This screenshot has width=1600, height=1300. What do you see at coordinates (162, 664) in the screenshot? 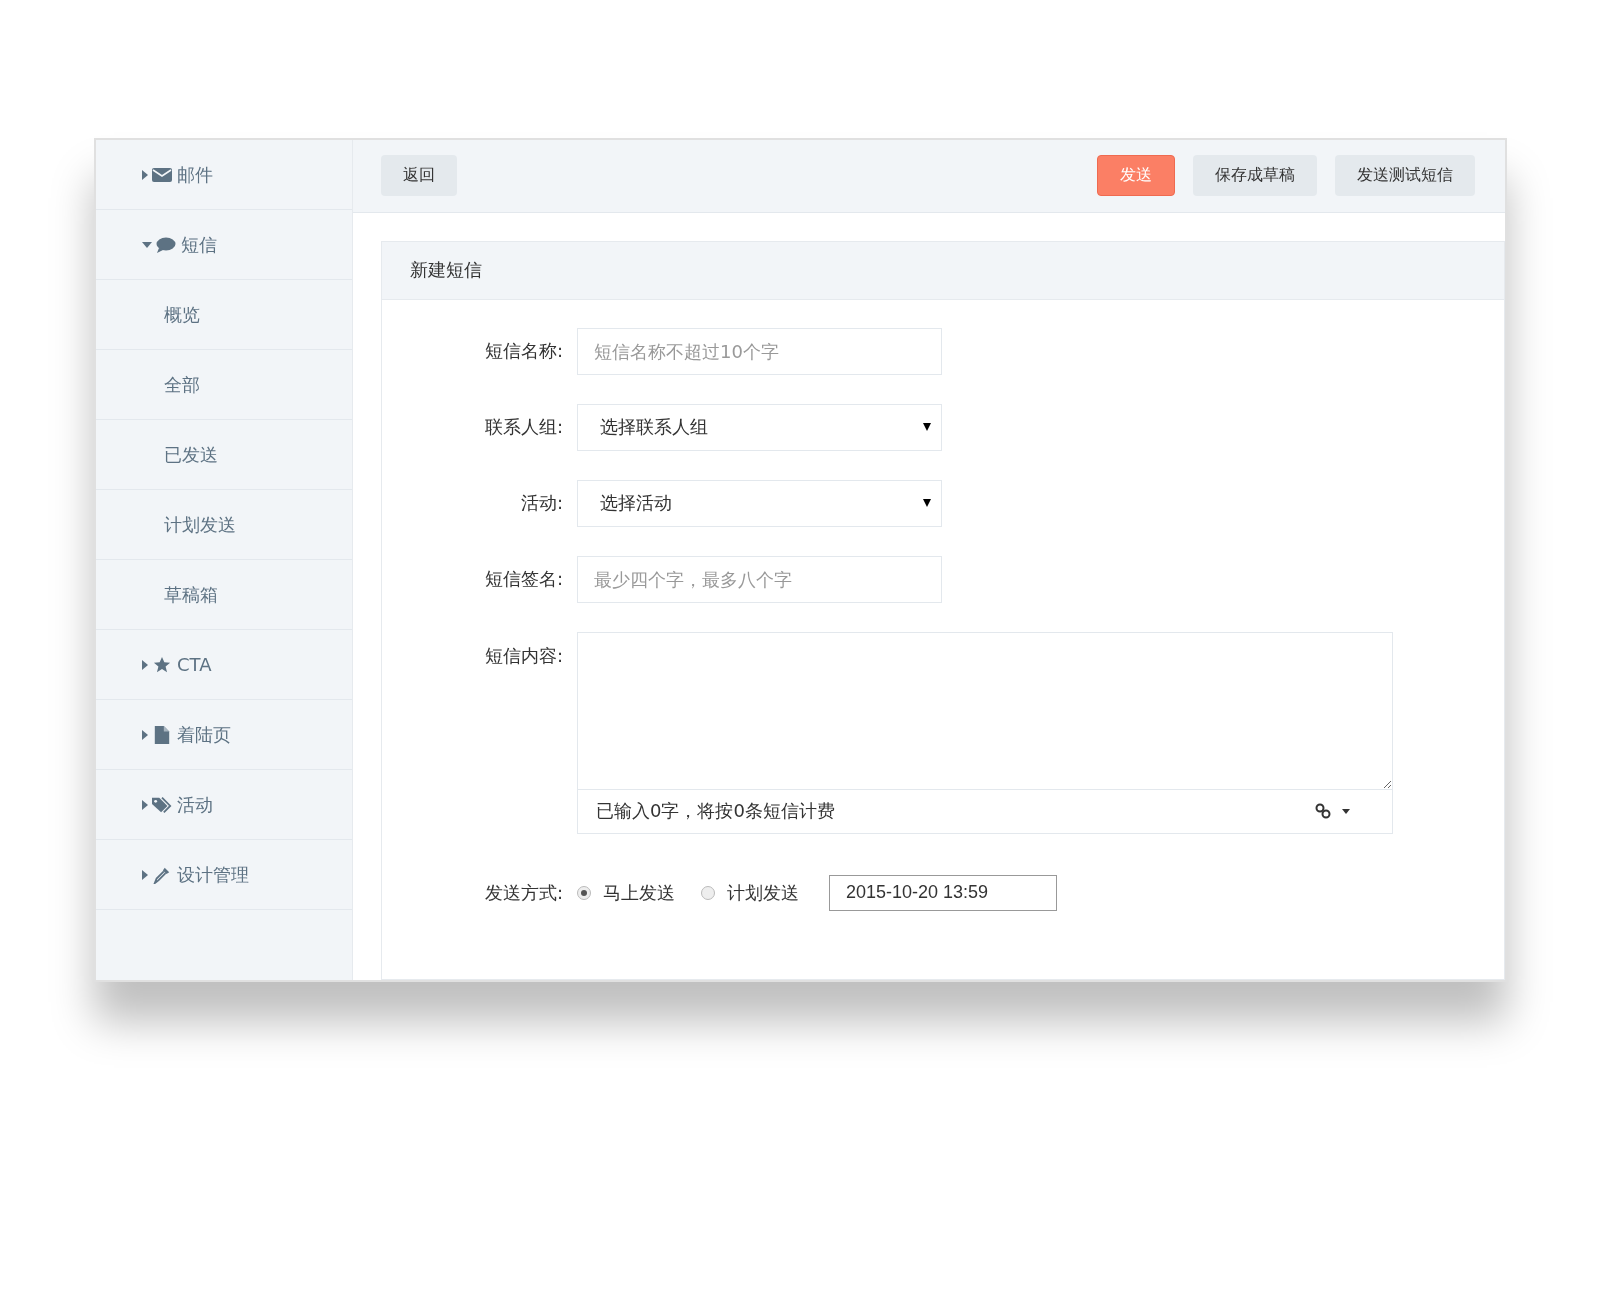
I see `star-icon` at bounding box center [162, 664].